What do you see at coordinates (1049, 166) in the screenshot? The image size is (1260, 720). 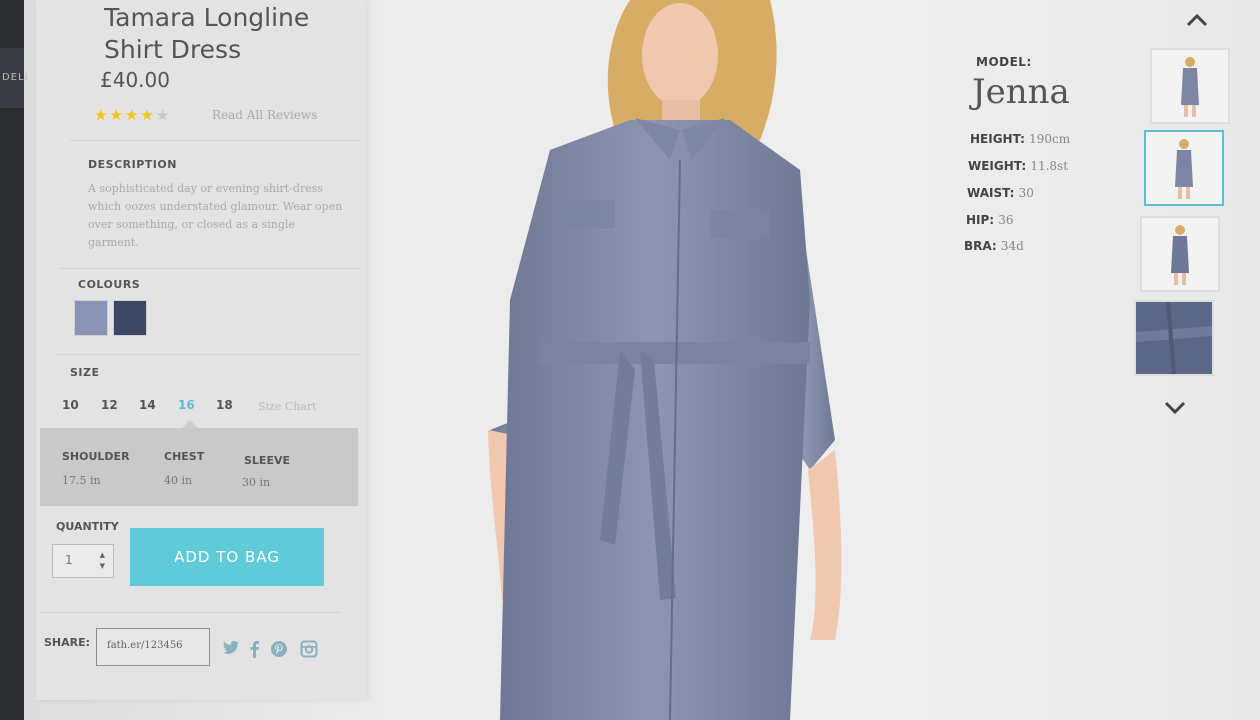 I see `stat-value: 11.8st` at bounding box center [1049, 166].